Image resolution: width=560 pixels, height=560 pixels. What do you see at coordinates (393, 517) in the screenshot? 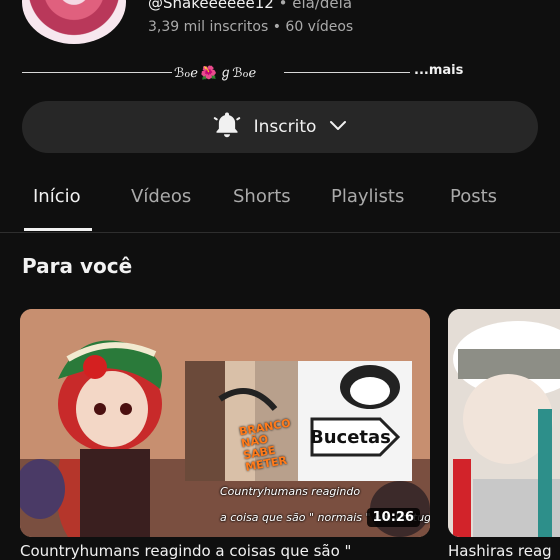
I see `video-duration: 10:26` at bounding box center [393, 517].